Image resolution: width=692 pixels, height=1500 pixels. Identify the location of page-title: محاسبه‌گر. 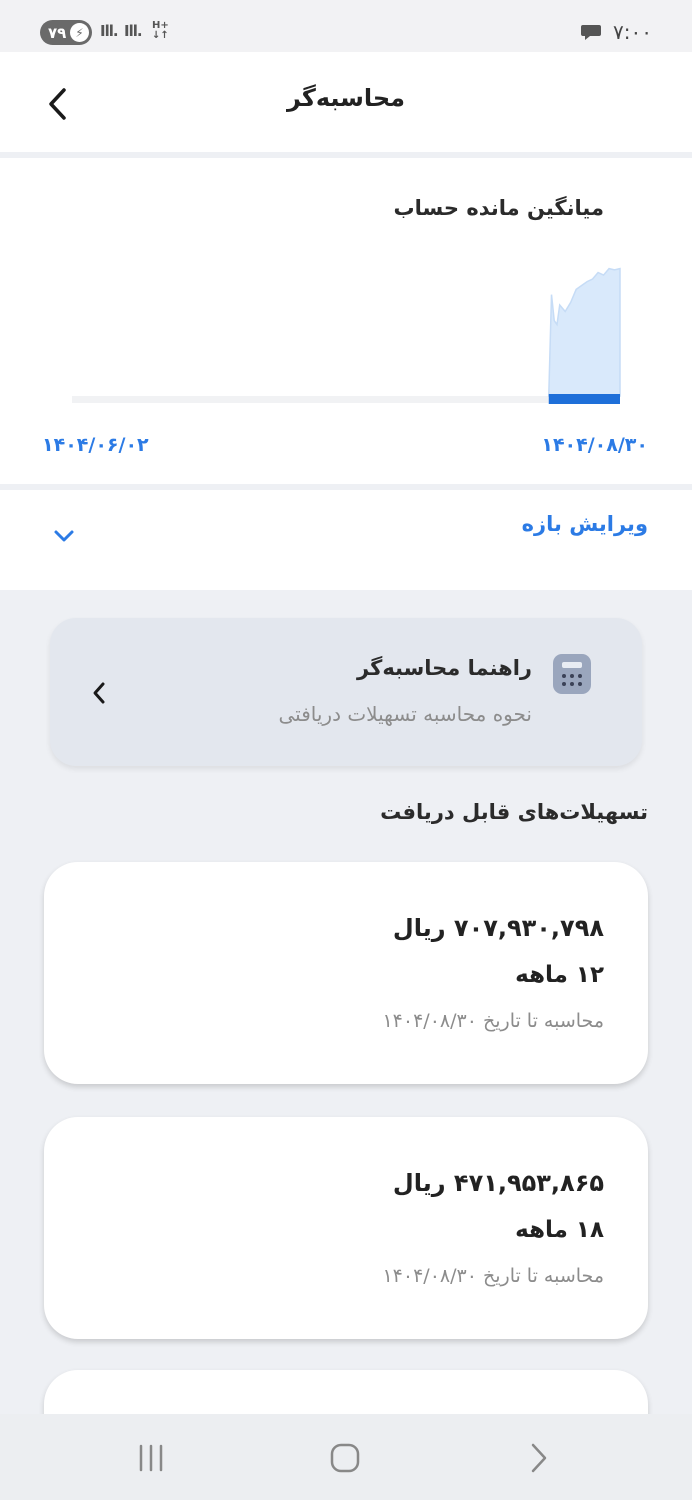
(345, 98).